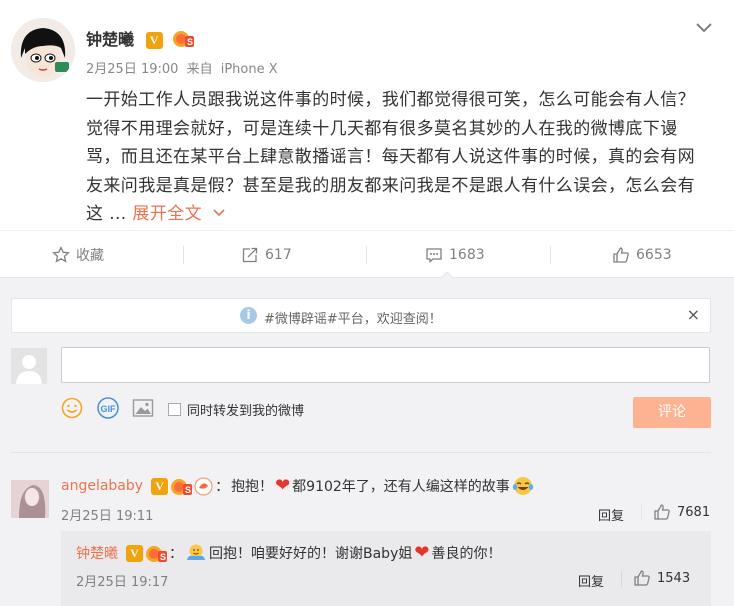 This screenshot has height=606, width=734. What do you see at coordinates (382, 128) in the screenshot?
I see `post-line: 觉得不用理会就好，可是连续十几天都有很多莫名其妙的人在我的微博底下谩` at bounding box center [382, 128].